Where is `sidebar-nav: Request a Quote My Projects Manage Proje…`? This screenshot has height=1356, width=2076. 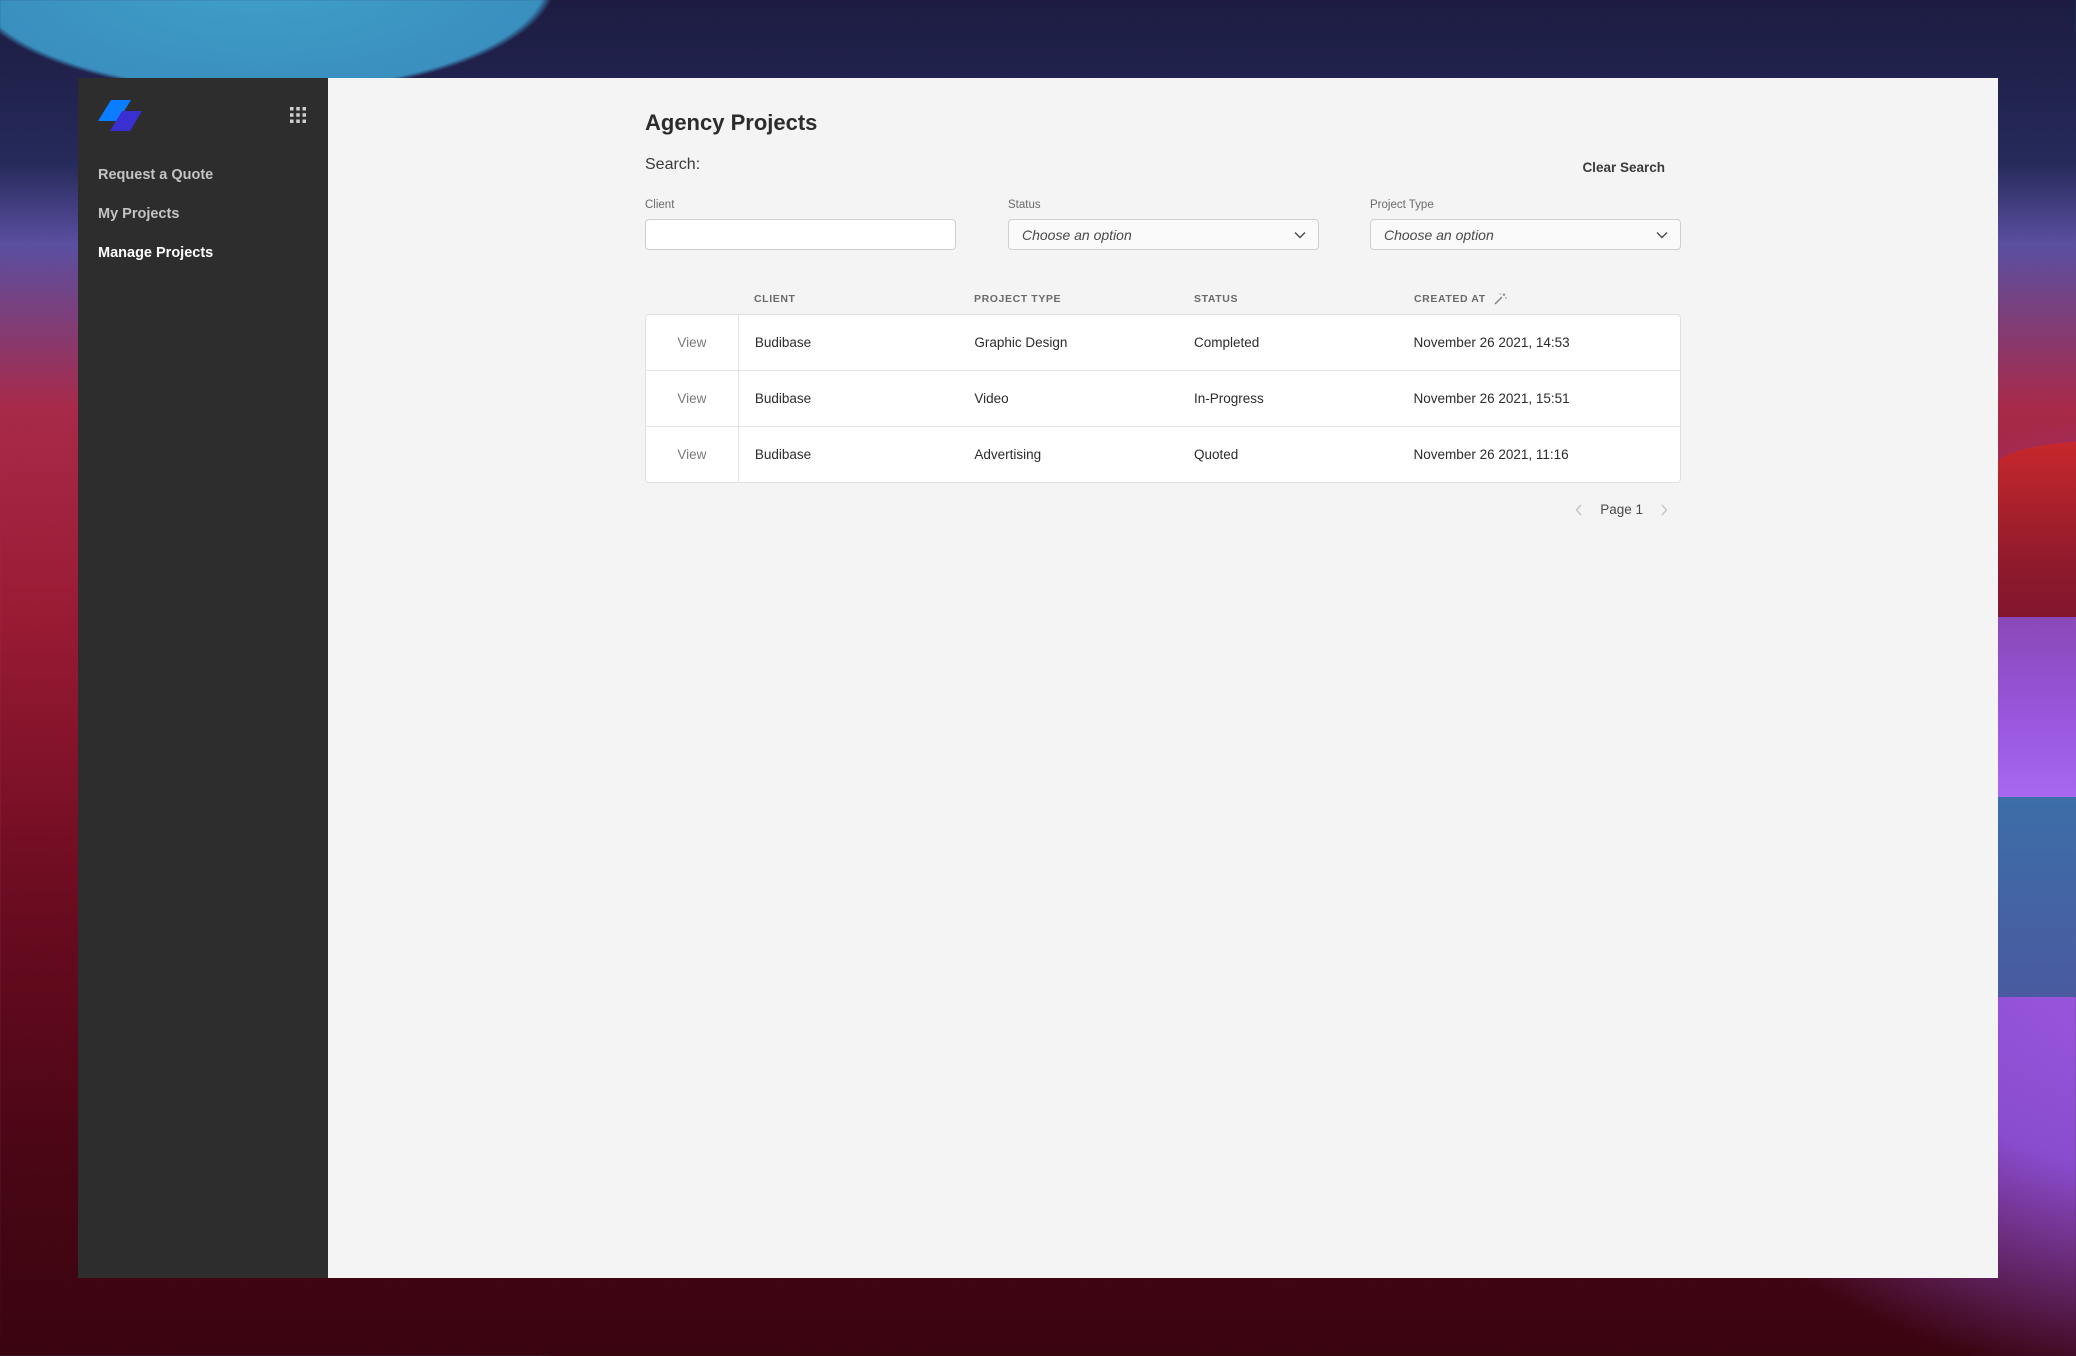 sidebar-nav: Request a Quote My Projects Manage Proje… is located at coordinates (155, 222).